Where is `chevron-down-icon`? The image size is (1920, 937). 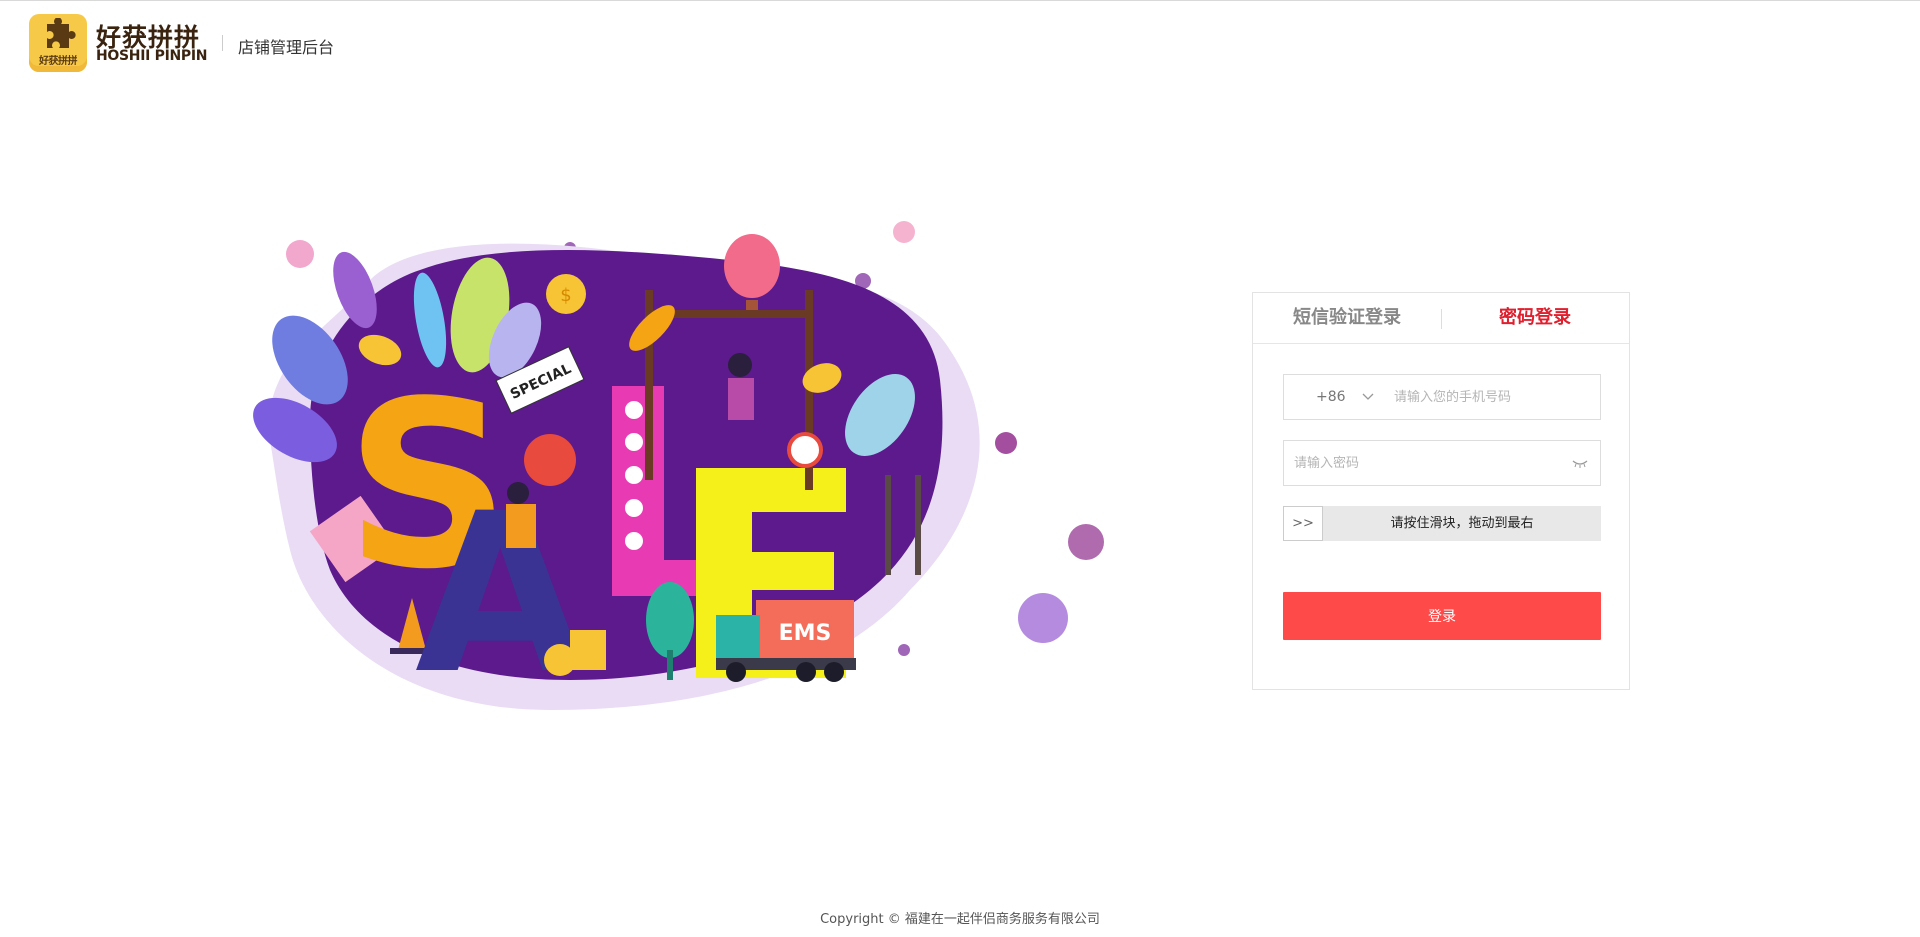
chevron-down-icon is located at coordinates (1368, 396).